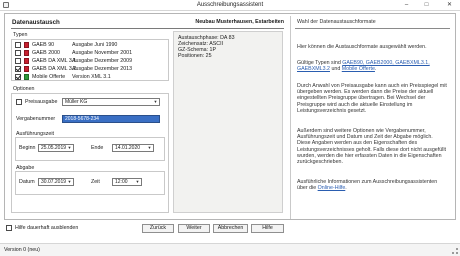 This screenshot has height=256, width=460. I want to click on online-help-link: Online-Hilfe, so click(332, 188).